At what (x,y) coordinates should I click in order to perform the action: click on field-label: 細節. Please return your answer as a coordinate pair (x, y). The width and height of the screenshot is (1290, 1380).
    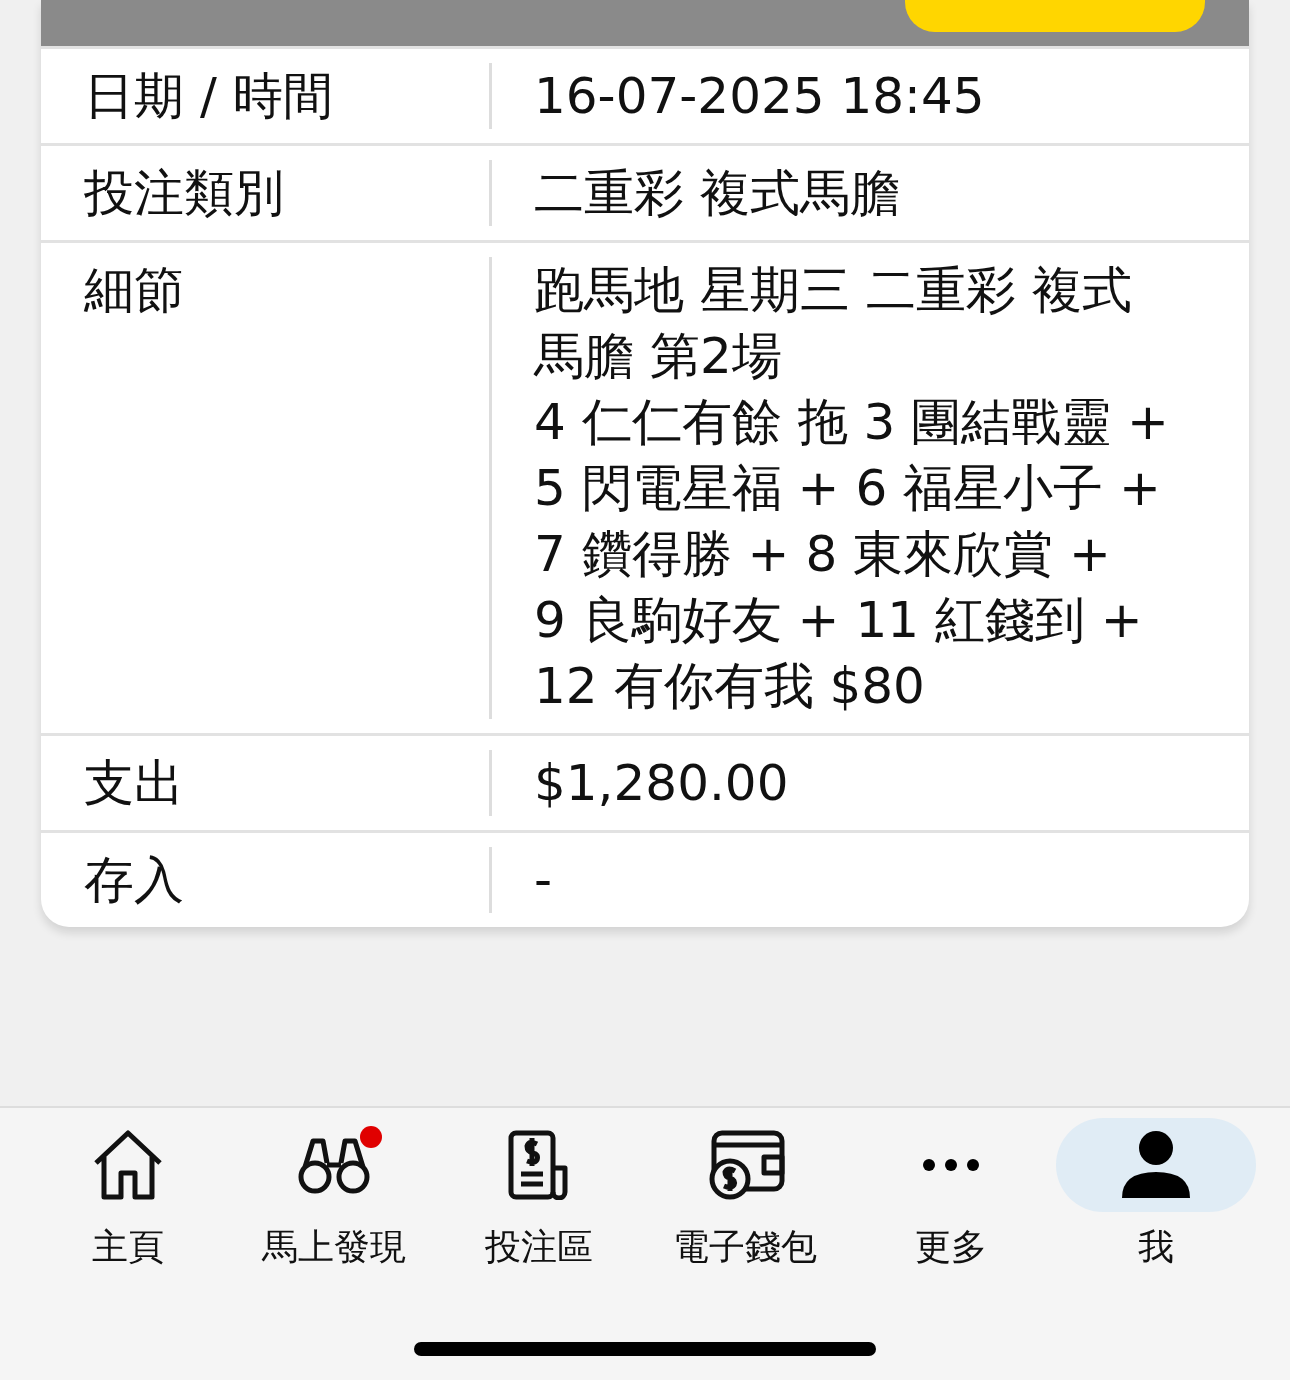
    Looking at the image, I should click on (134, 290).